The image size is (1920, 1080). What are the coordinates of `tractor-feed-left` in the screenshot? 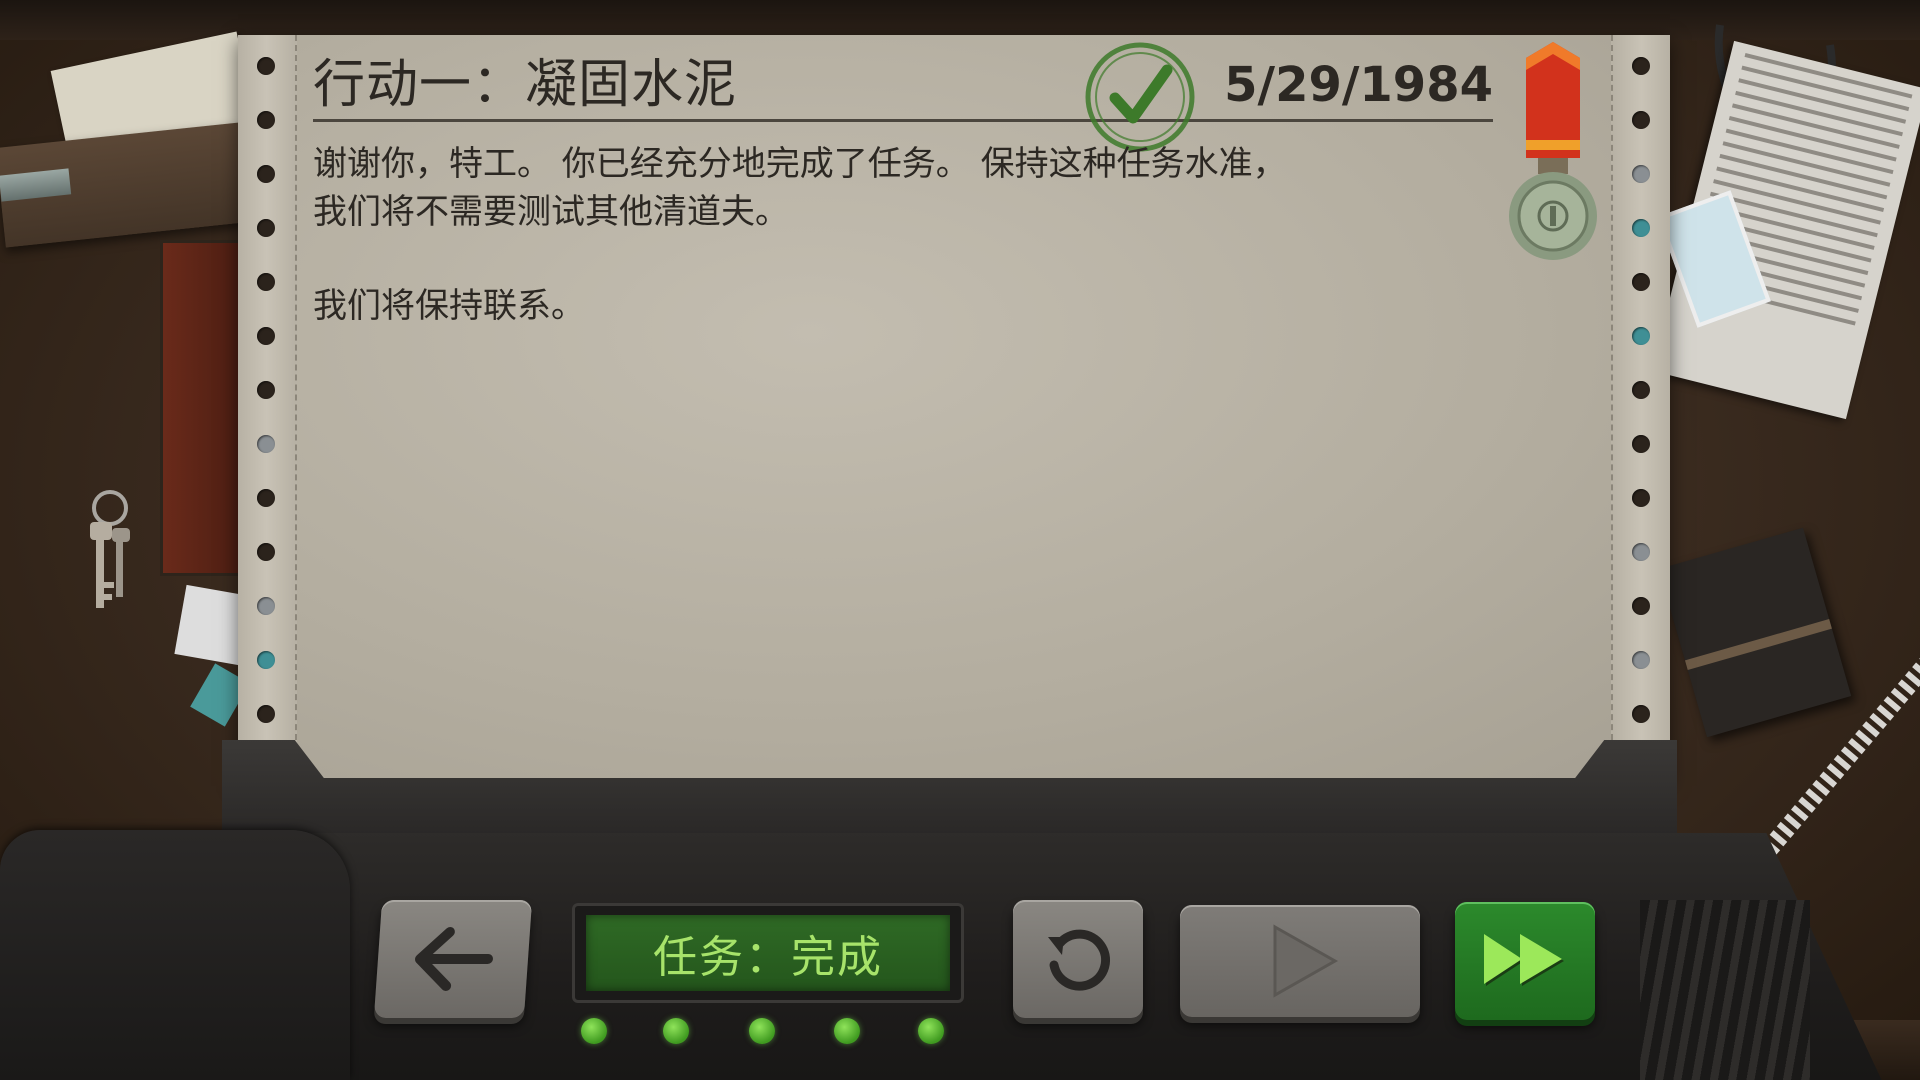 It's located at (267, 407).